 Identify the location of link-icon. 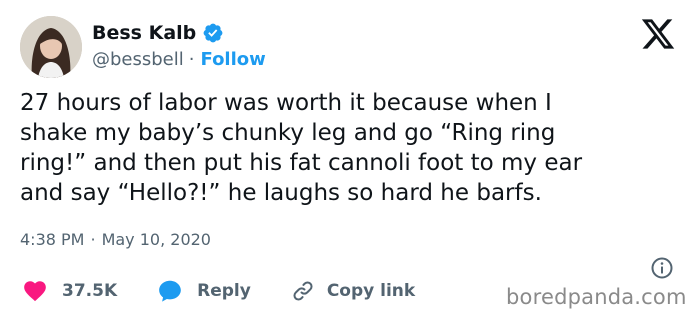
(303, 291).